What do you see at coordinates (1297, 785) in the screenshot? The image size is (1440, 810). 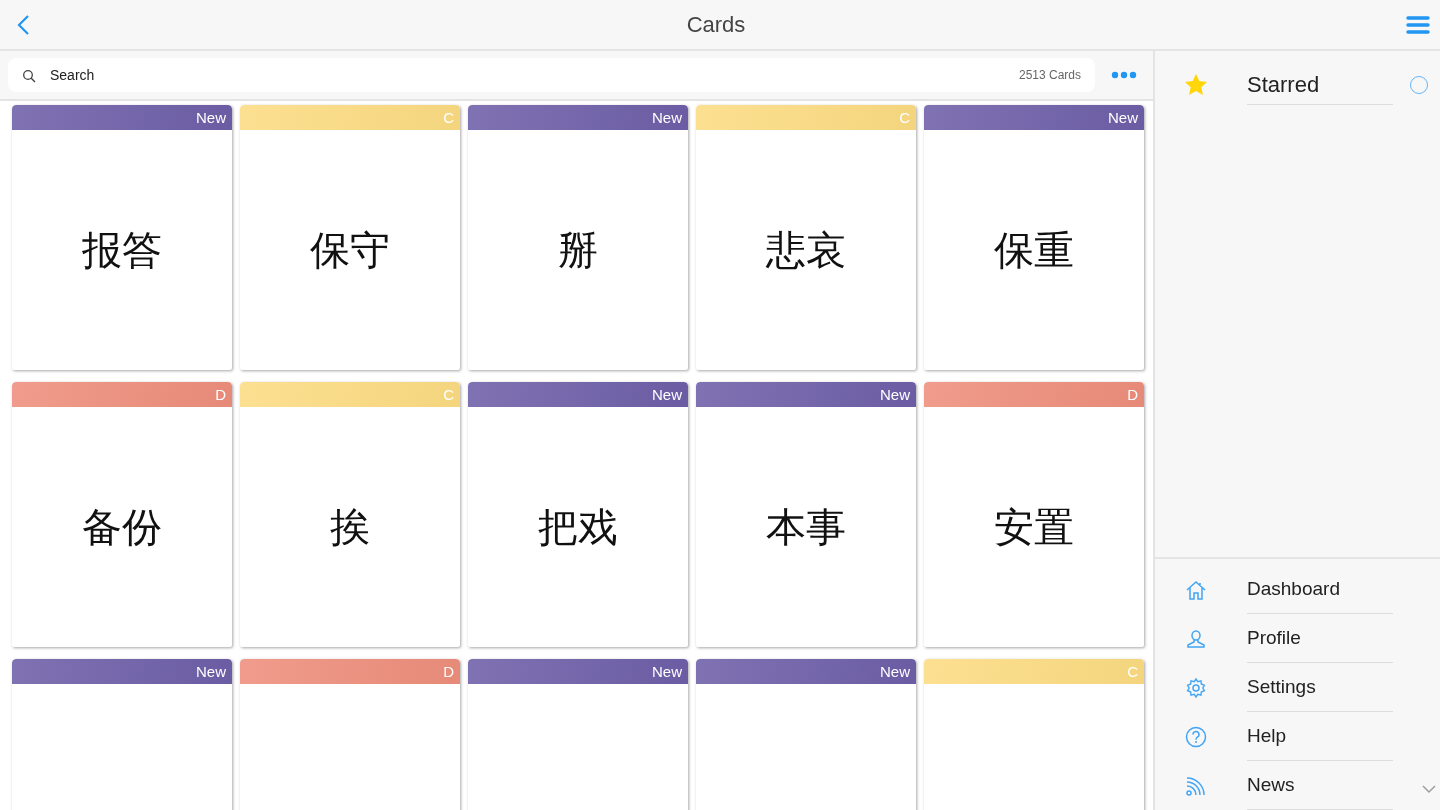 I see `nav-item: News` at bounding box center [1297, 785].